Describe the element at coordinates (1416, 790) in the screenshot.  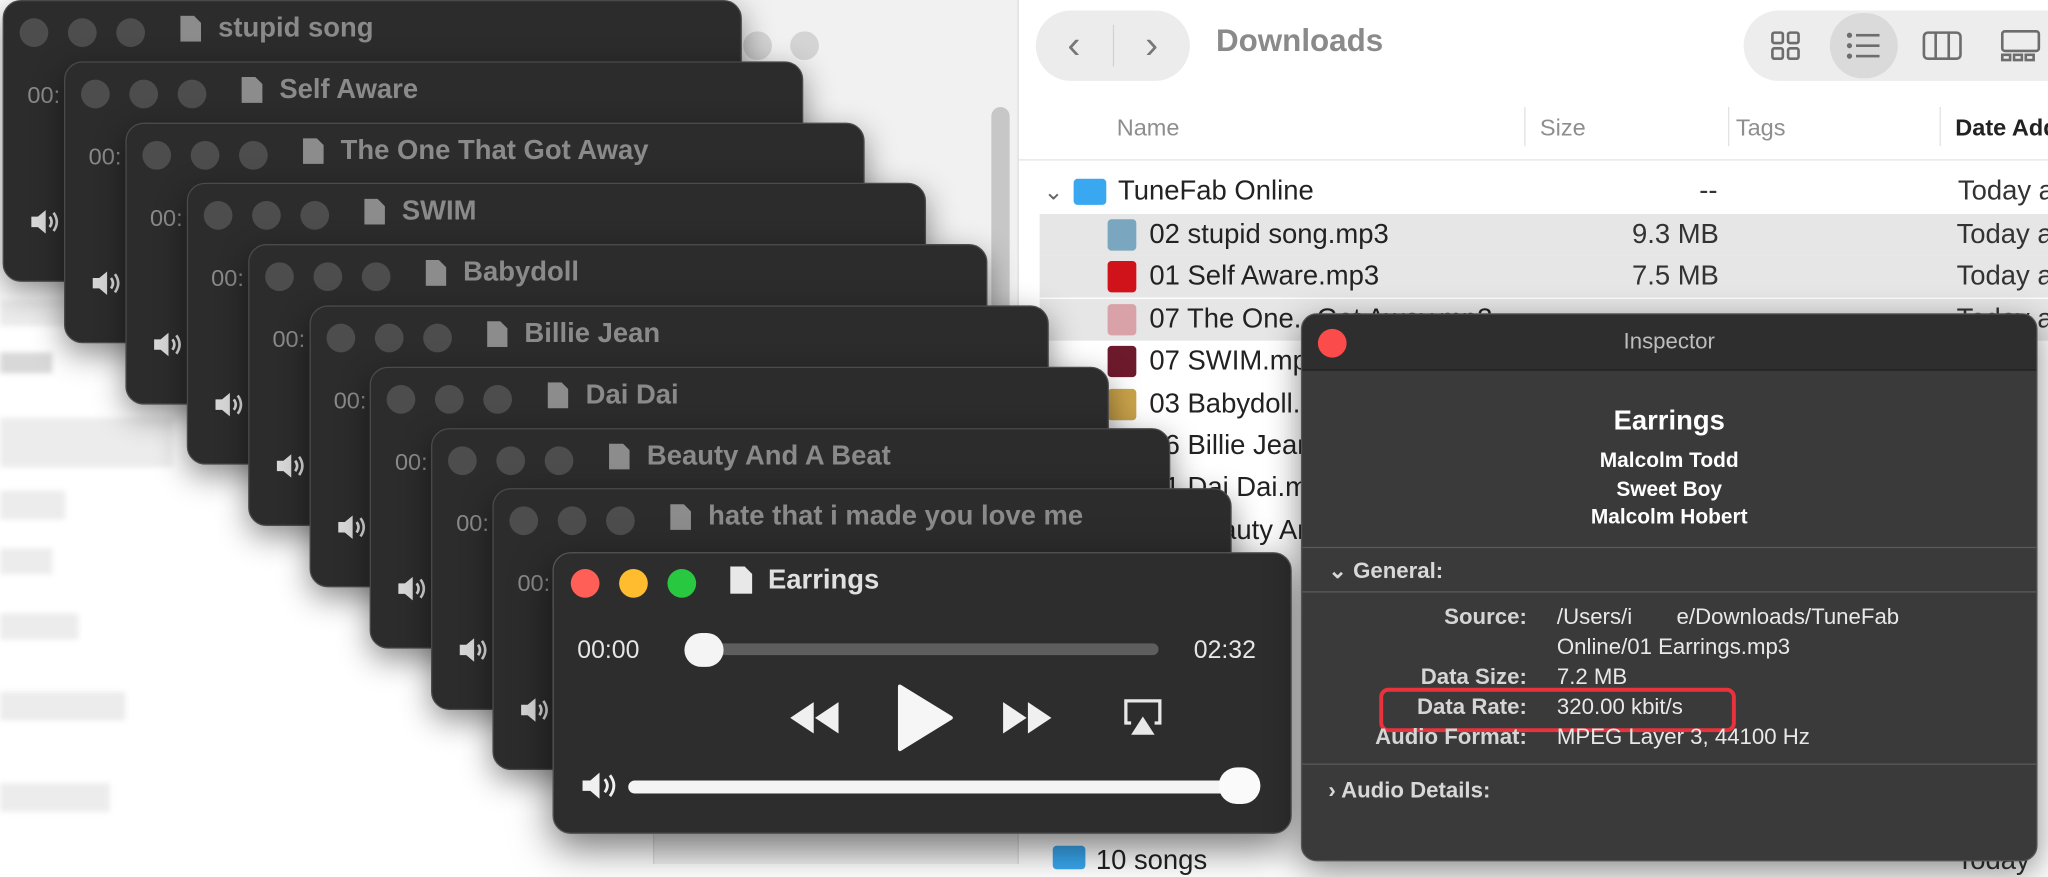
I see `section-label: Audio Details:` at that location.